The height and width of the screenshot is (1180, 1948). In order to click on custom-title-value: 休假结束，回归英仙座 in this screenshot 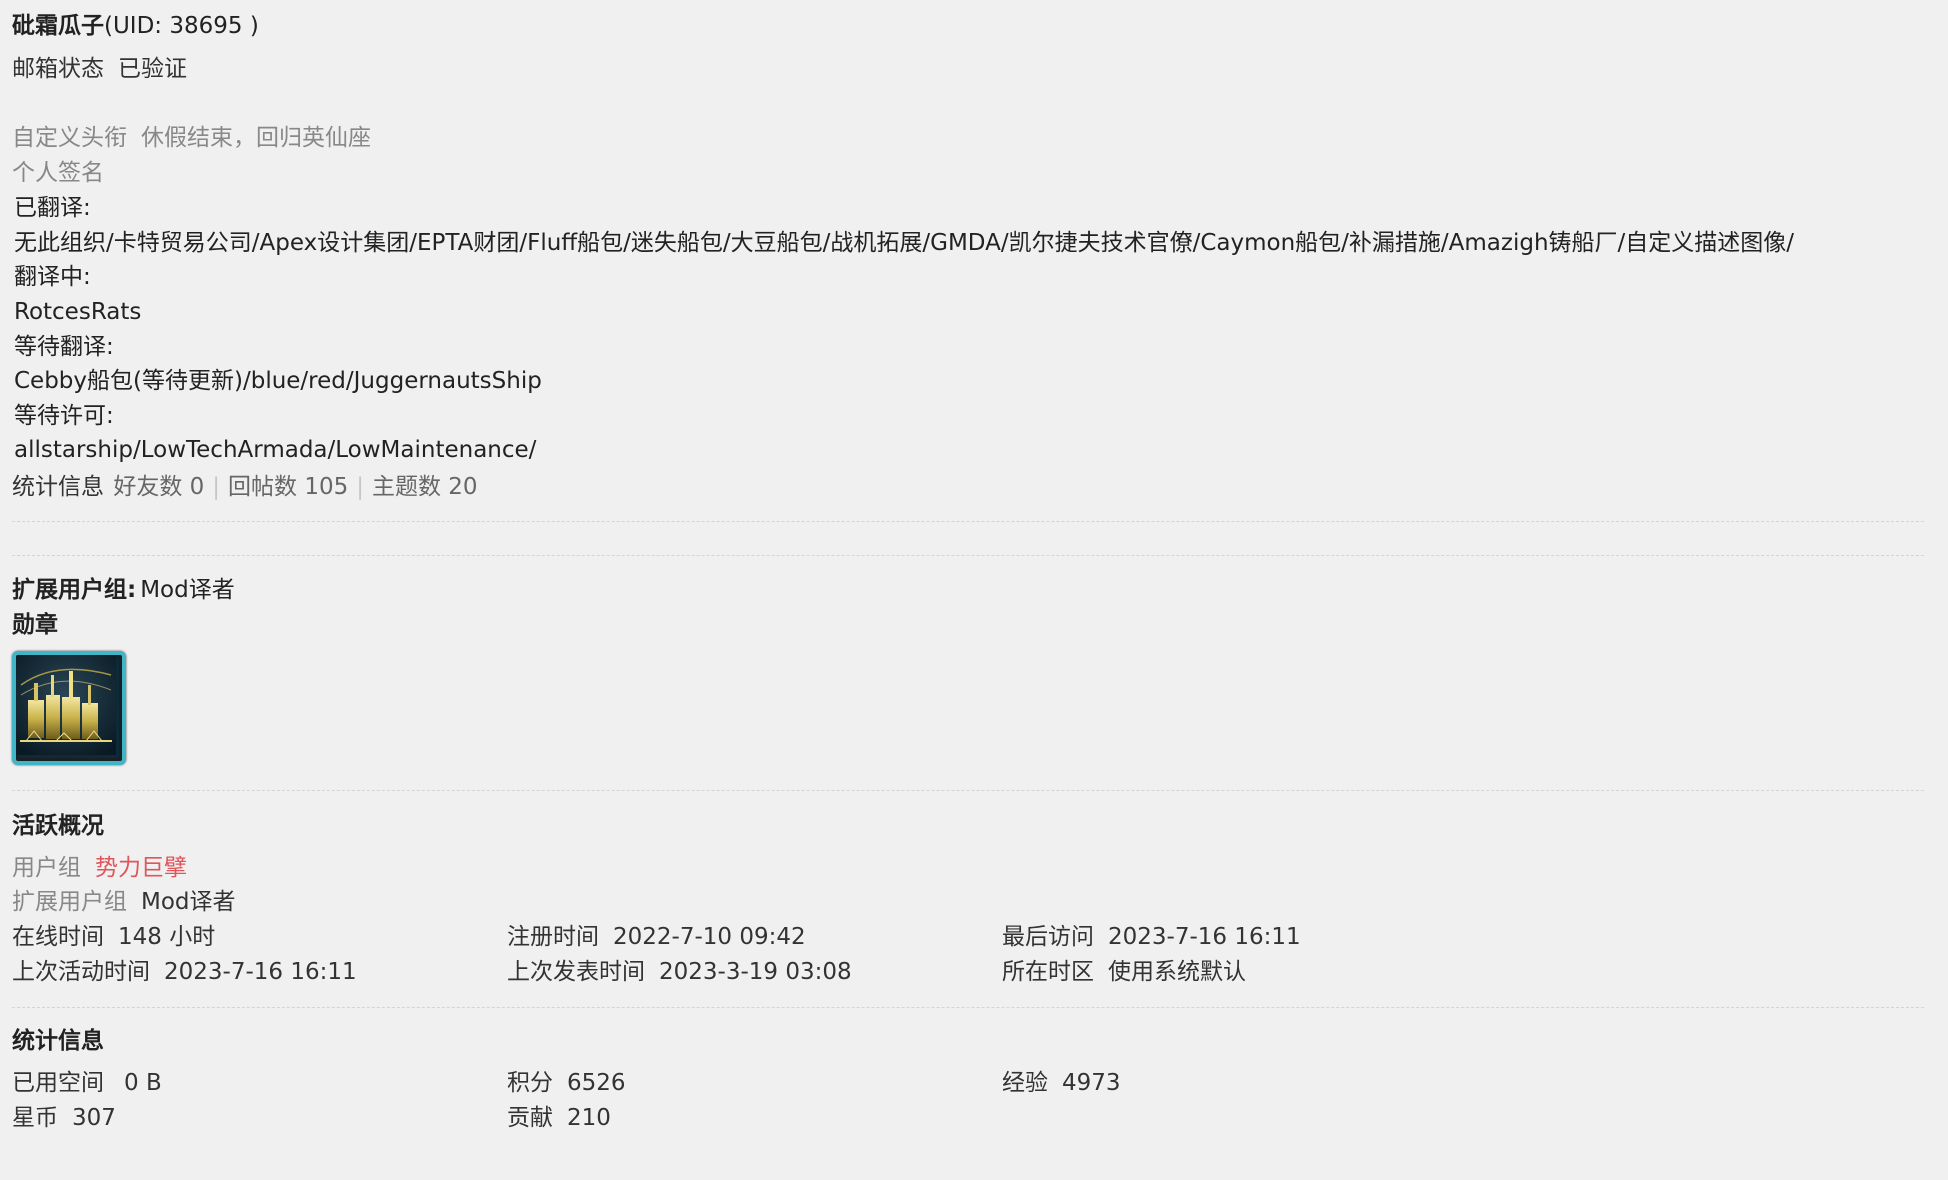, I will do `click(256, 138)`.